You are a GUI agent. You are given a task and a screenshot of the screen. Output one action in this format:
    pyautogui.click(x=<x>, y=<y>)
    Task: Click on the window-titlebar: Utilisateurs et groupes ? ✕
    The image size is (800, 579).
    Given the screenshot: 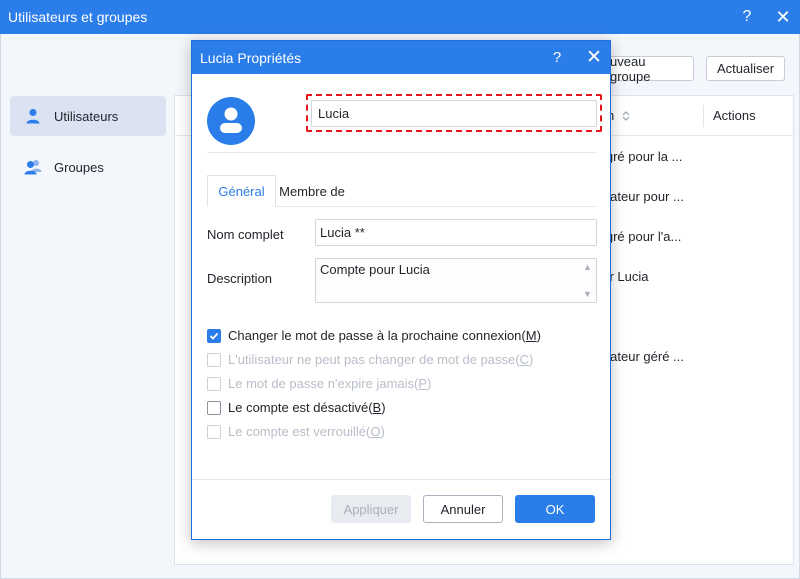 What is the action you would take?
    pyautogui.click(x=400, y=17)
    